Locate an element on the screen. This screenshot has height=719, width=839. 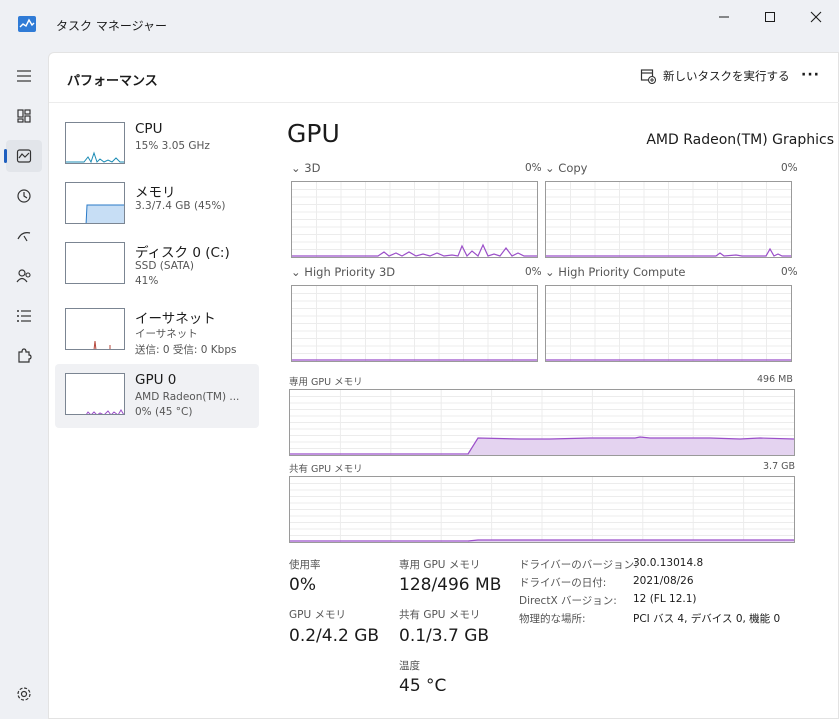
engine-hpc-percent: 0% is located at coordinates (789, 272).